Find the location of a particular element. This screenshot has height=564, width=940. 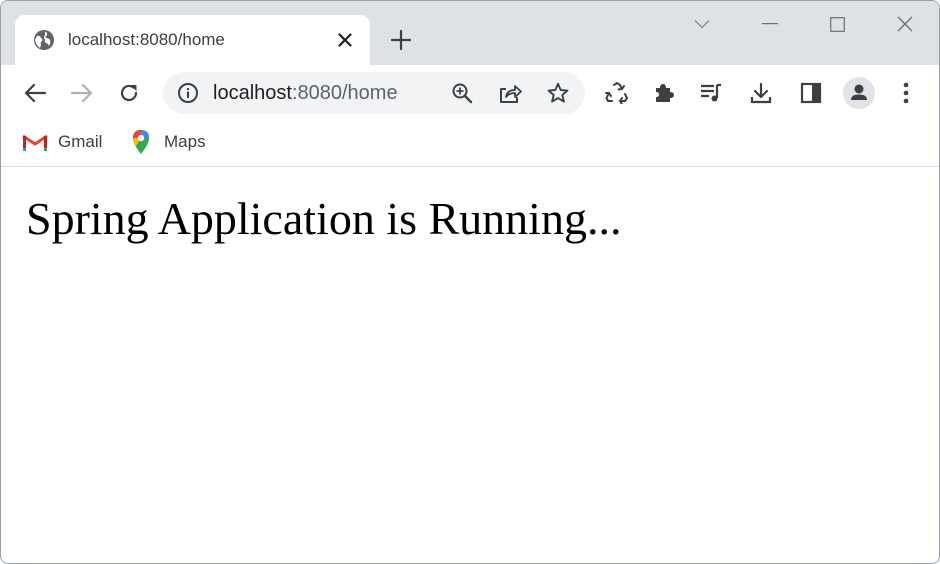

info-icon is located at coordinates (188, 93).